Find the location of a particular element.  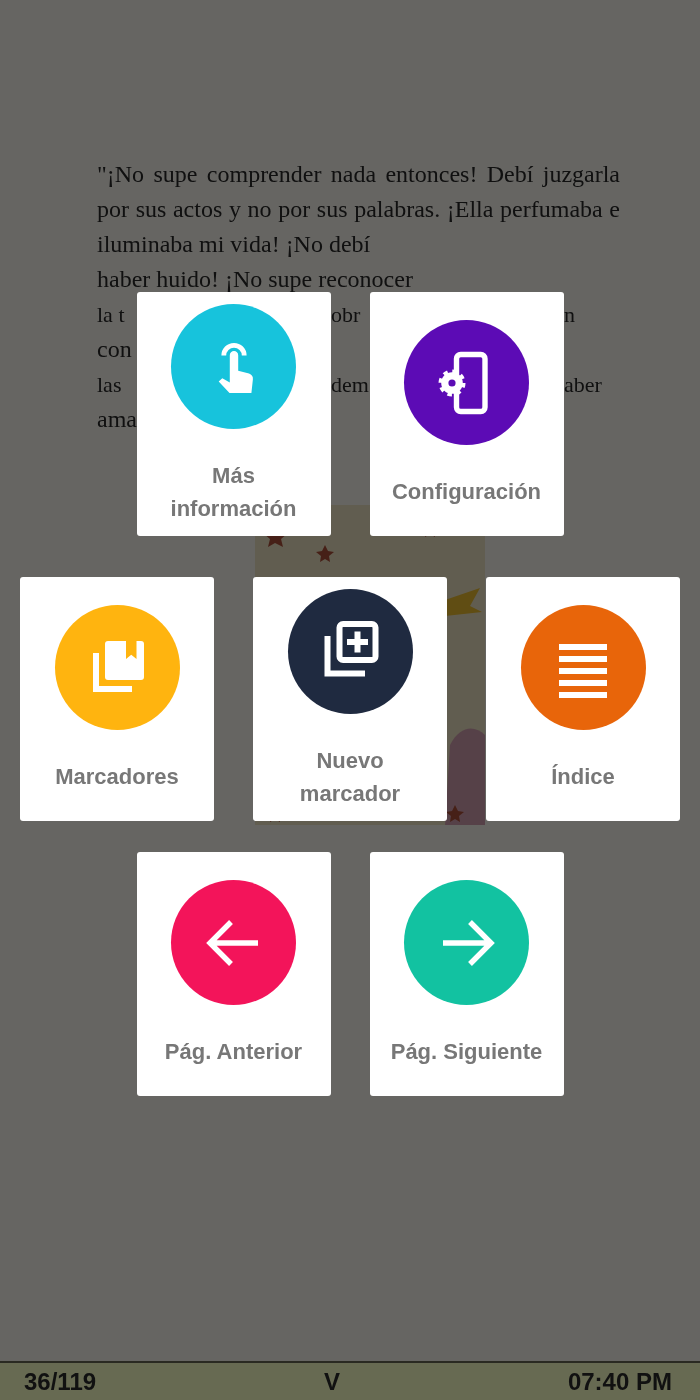

book-text: la t is located at coordinates (111, 315).